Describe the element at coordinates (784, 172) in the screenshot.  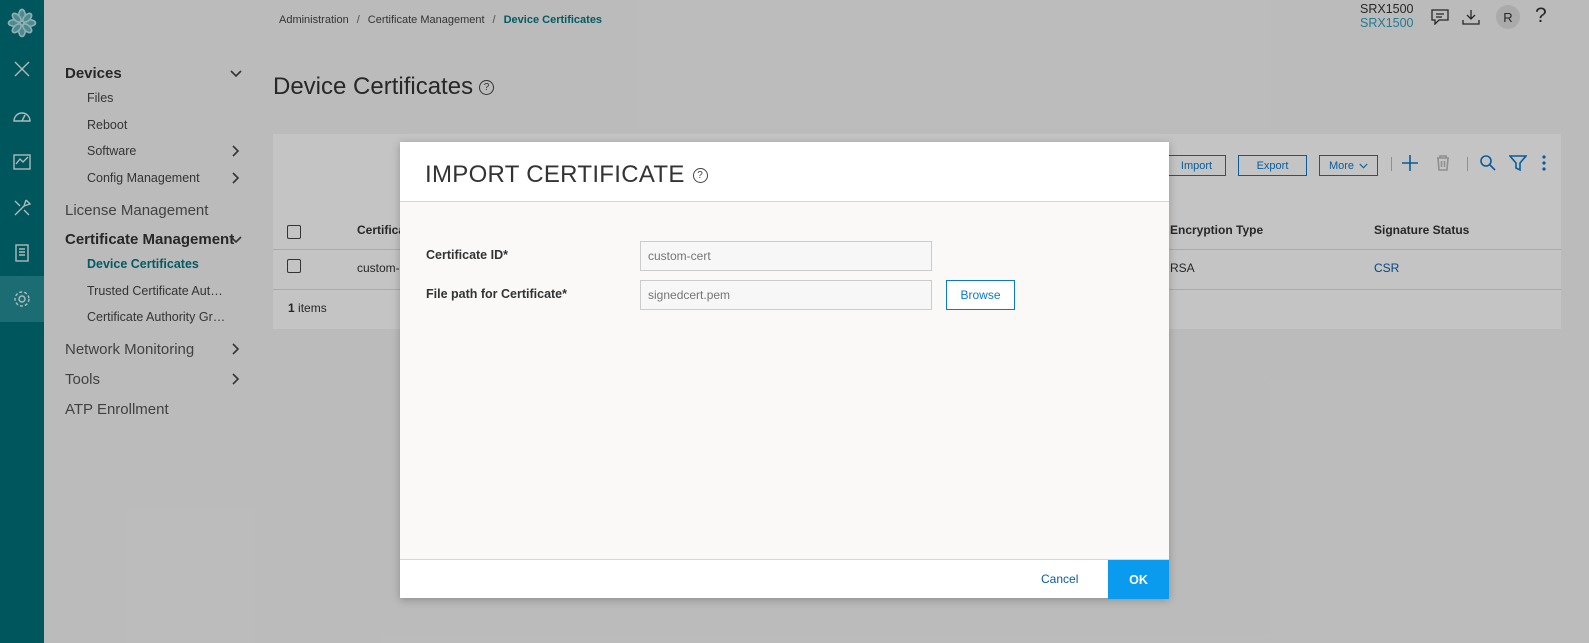
I see `dialog-header: IMPORT CERTIFICATE?` at that location.